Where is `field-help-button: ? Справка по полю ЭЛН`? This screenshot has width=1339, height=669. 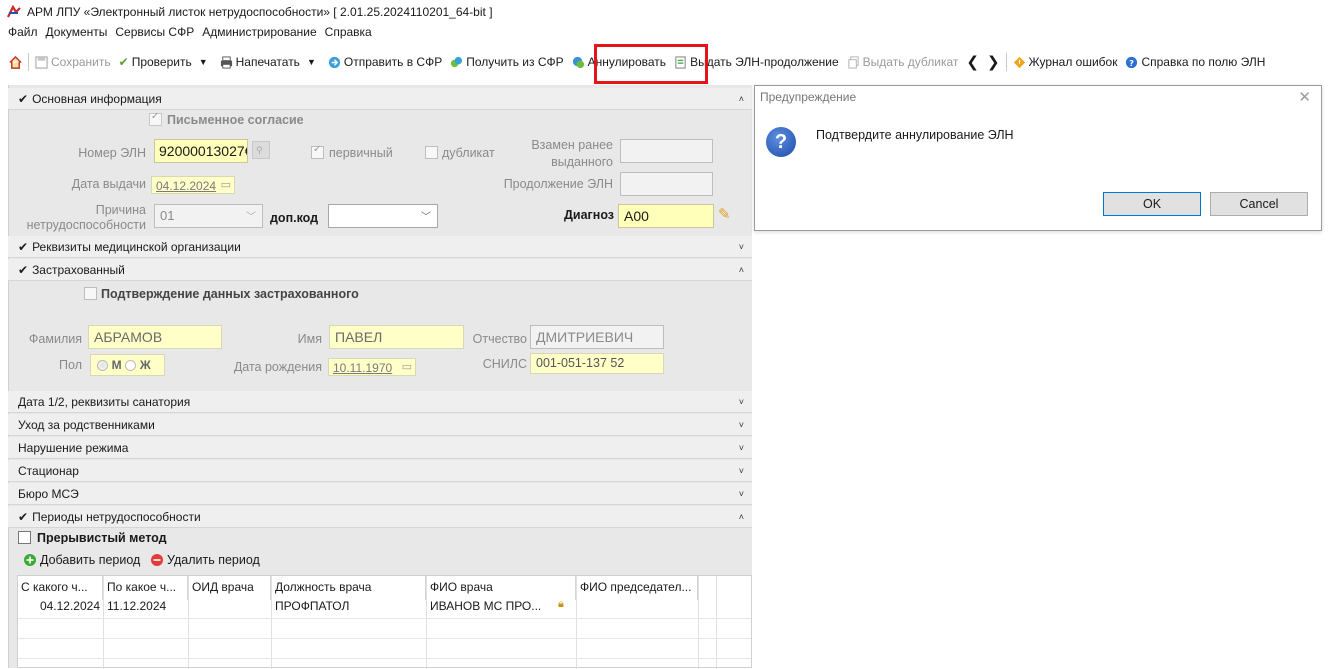 field-help-button: ? Справка по полю ЭЛН is located at coordinates (1195, 62).